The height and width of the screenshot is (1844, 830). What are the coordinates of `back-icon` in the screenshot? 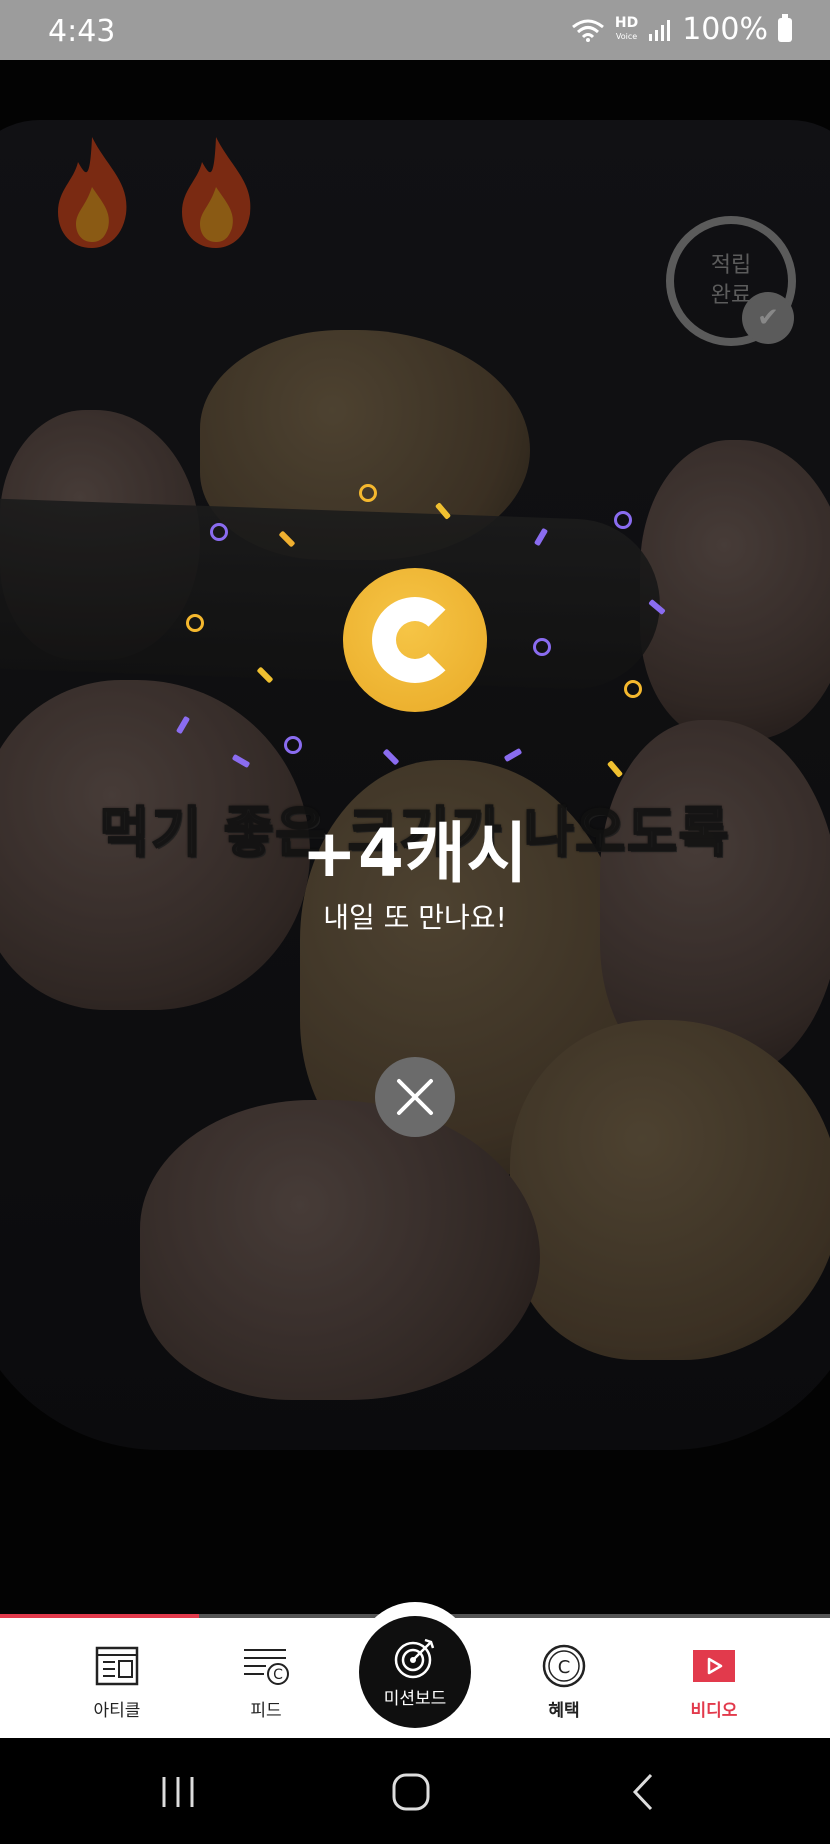 It's located at (642, 1792).